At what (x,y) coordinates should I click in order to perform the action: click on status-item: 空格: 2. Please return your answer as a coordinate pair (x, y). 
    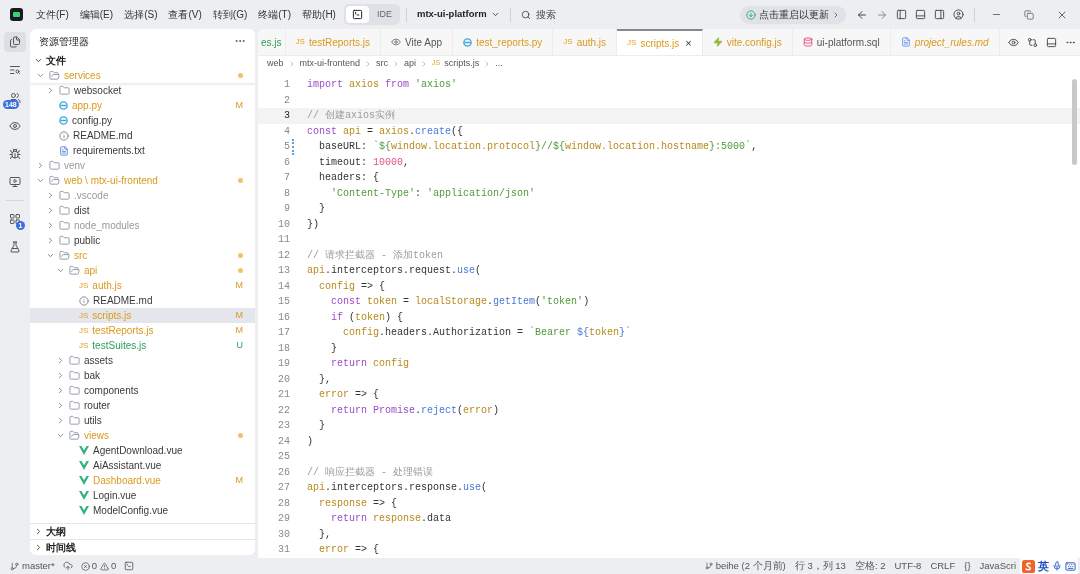
    Looking at the image, I should click on (870, 566).